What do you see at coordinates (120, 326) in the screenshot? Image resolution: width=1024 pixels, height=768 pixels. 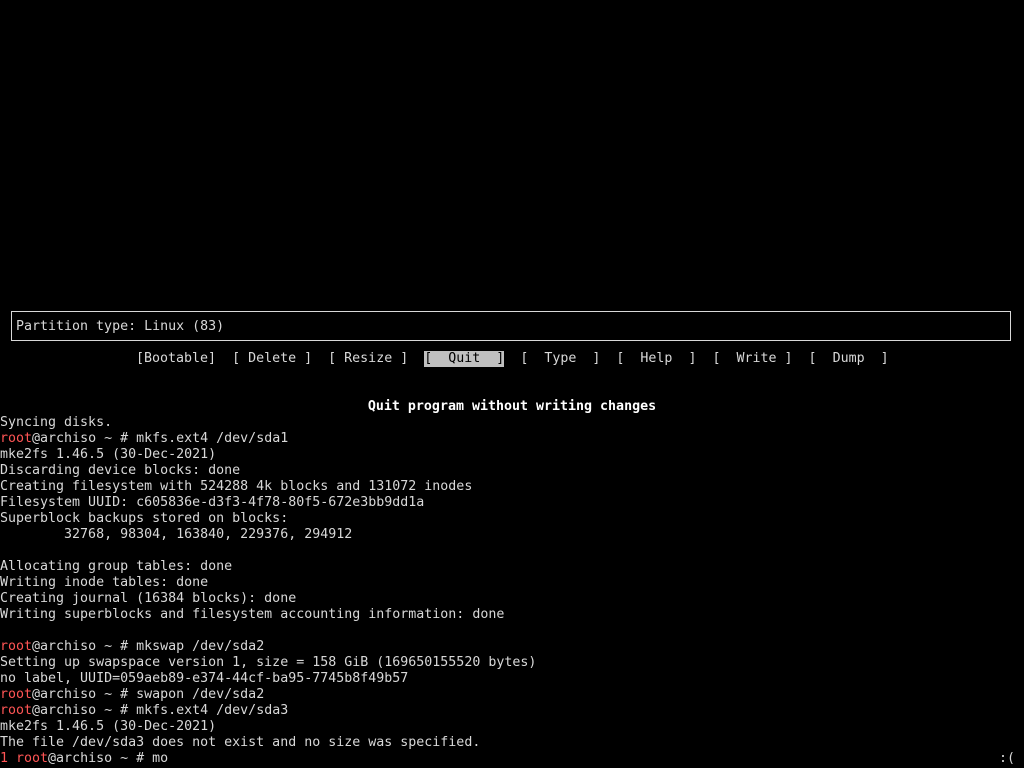 I see `partition-type-text: Partition type: Linux (83)` at bounding box center [120, 326].